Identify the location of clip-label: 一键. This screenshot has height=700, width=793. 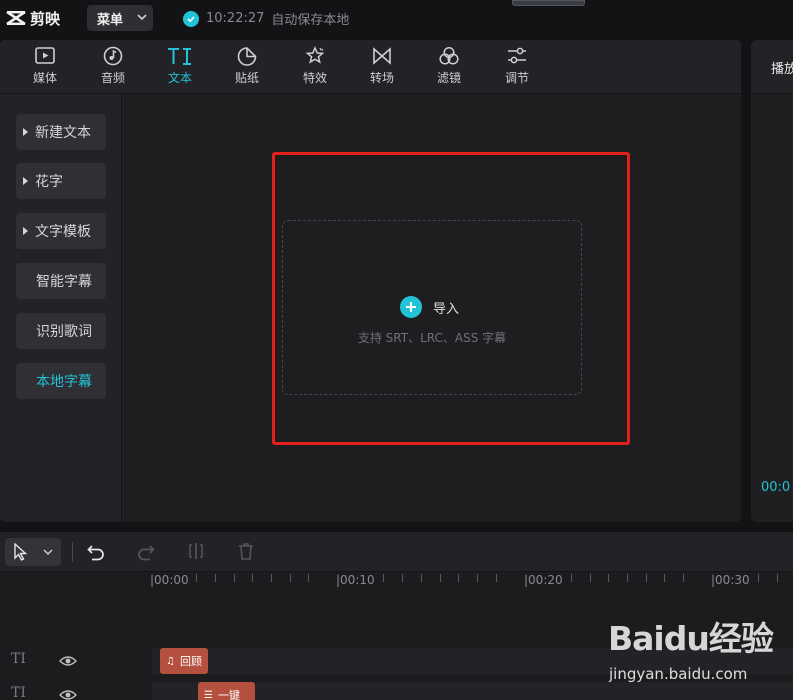
(228, 694).